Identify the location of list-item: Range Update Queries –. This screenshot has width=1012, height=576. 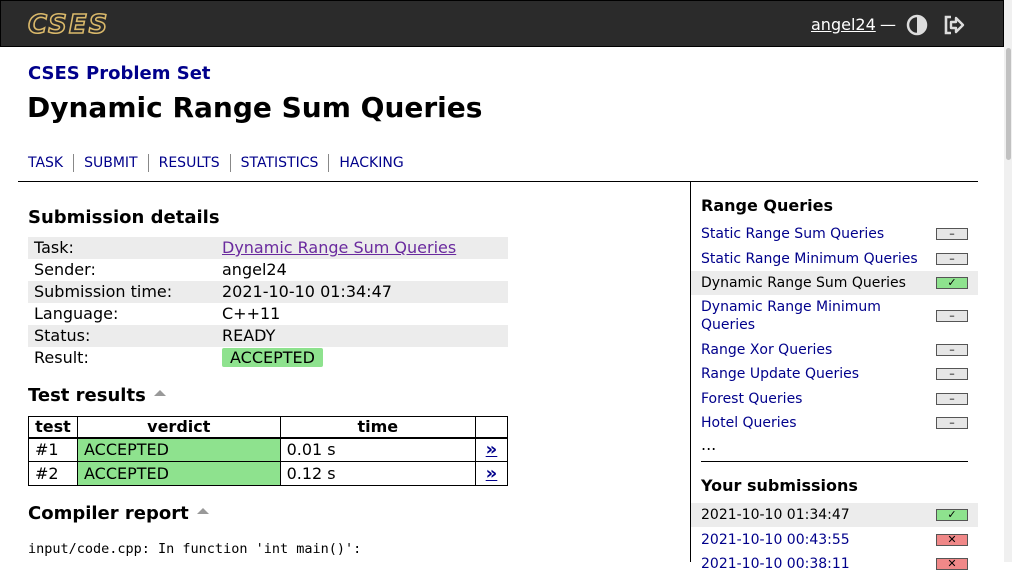
(834, 374).